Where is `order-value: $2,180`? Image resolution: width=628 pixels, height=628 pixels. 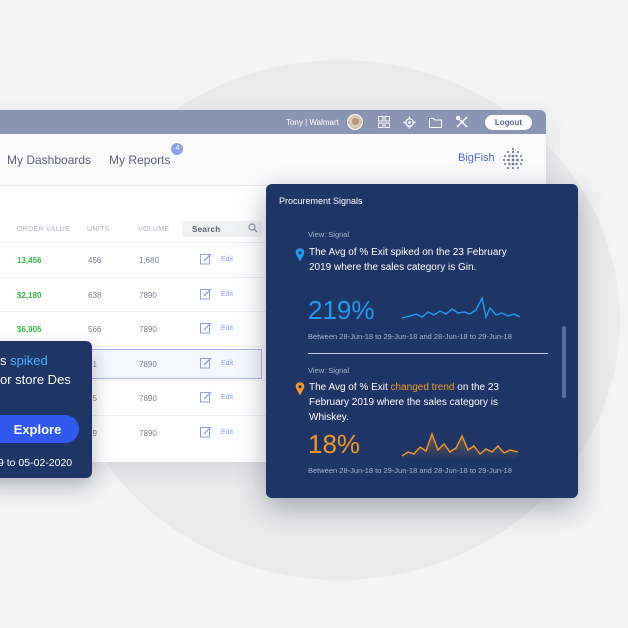
order-value: $2,180 is located at coordinates (29, 295).